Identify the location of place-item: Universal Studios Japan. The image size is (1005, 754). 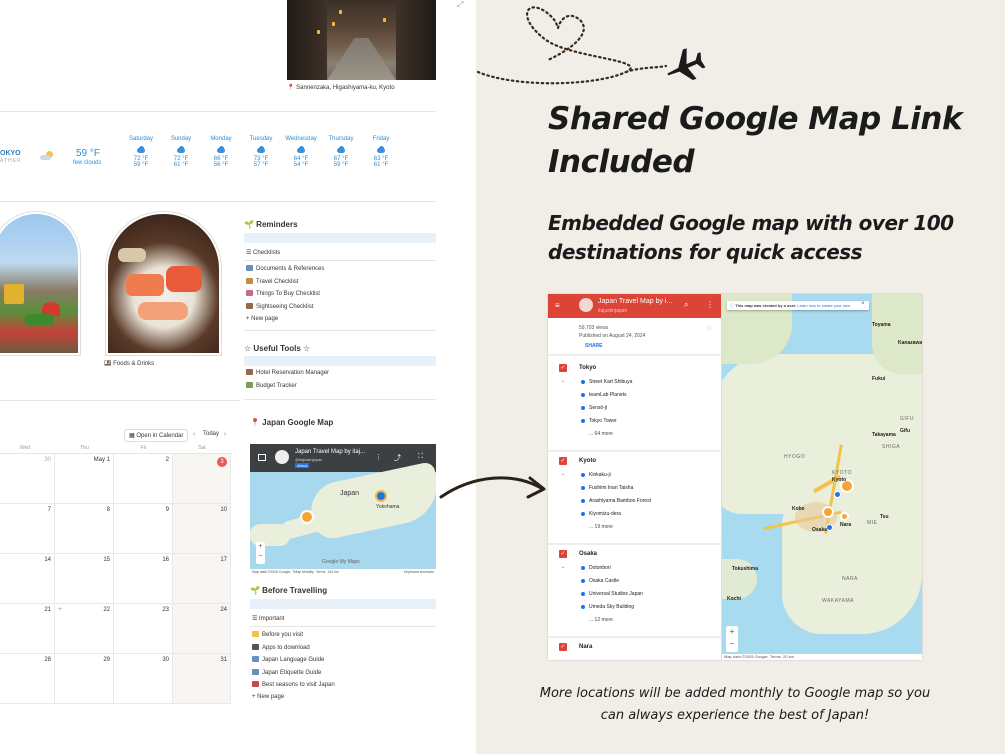
(616, 594).